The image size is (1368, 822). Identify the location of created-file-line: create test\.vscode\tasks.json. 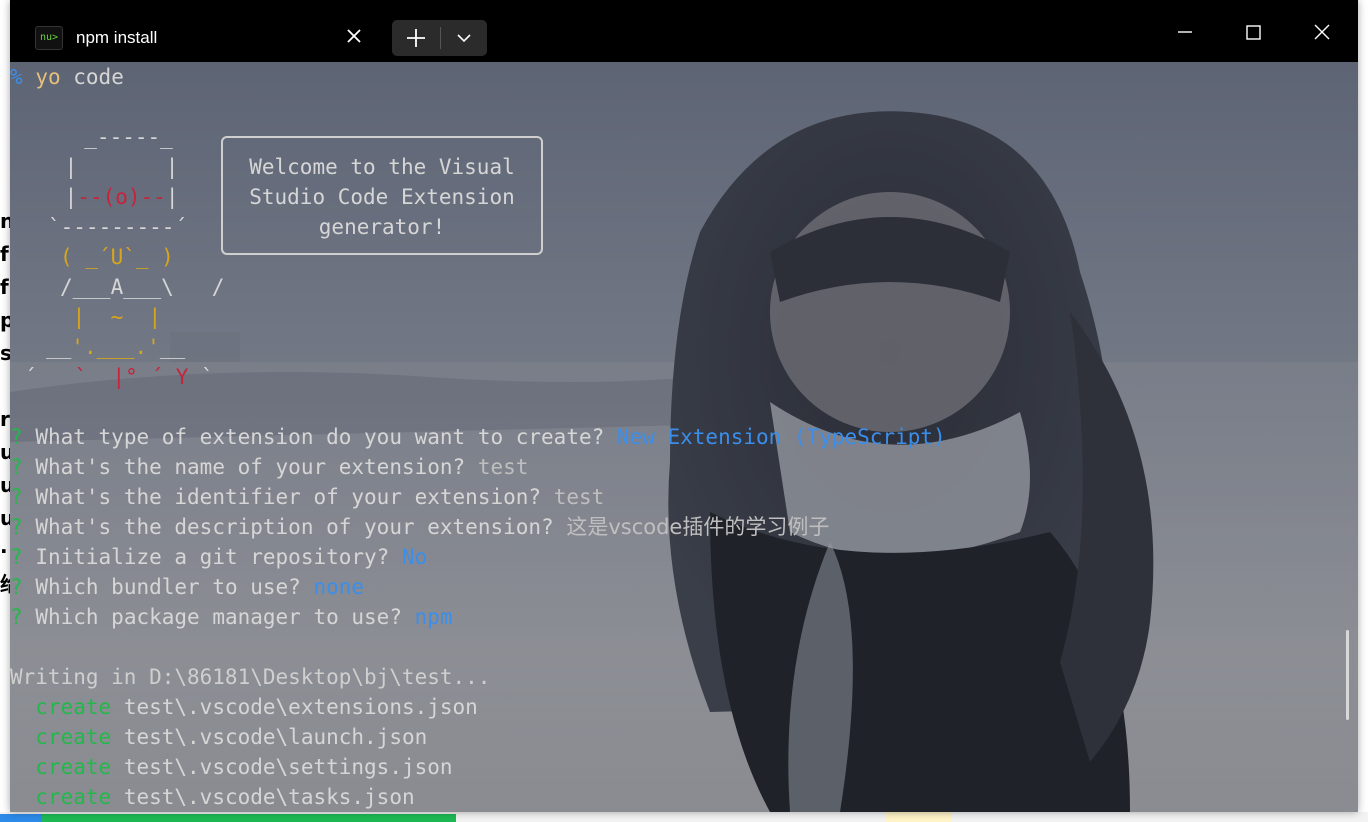
(225, 797).